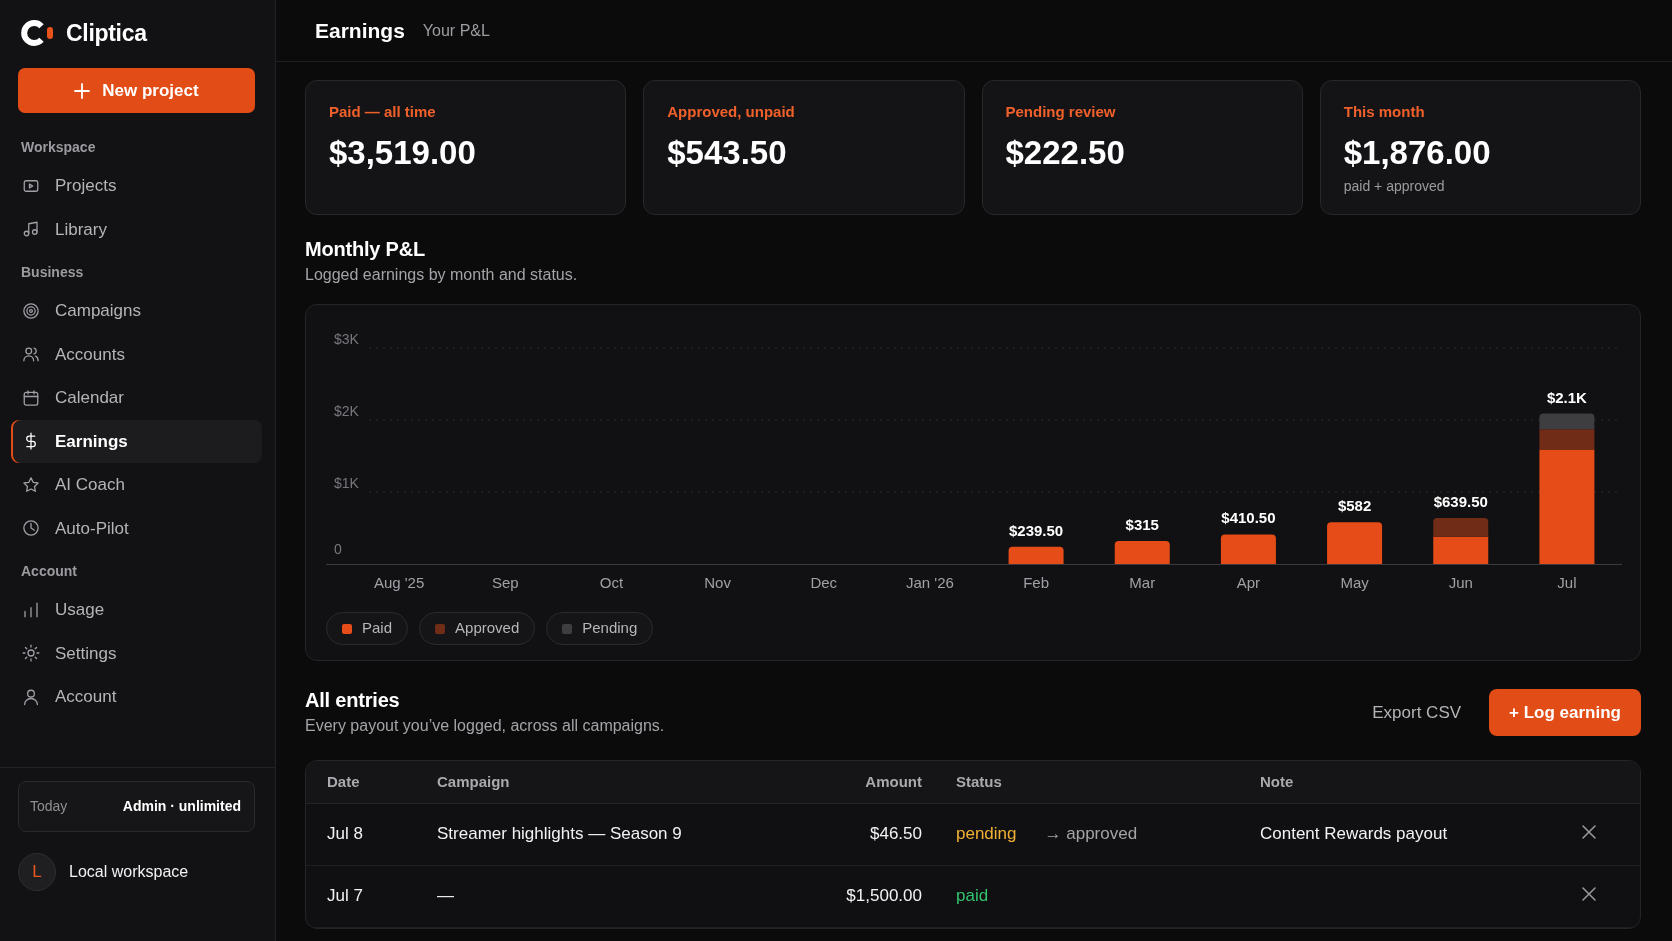 The height and width of the screenshot is (941, 1672). I want to click on column-header: Amount, so click(848, 782).